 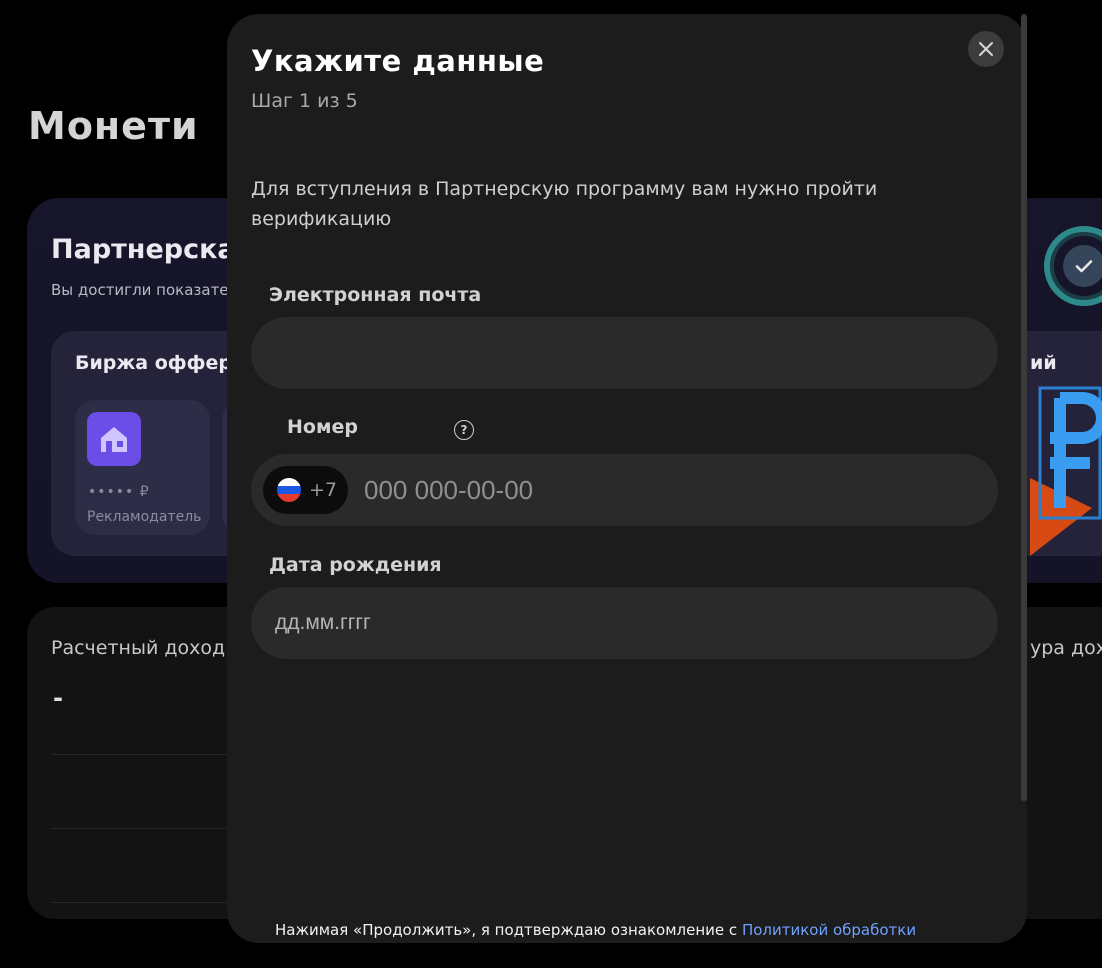 I want to click on close-button, so click(x=986, y=49).